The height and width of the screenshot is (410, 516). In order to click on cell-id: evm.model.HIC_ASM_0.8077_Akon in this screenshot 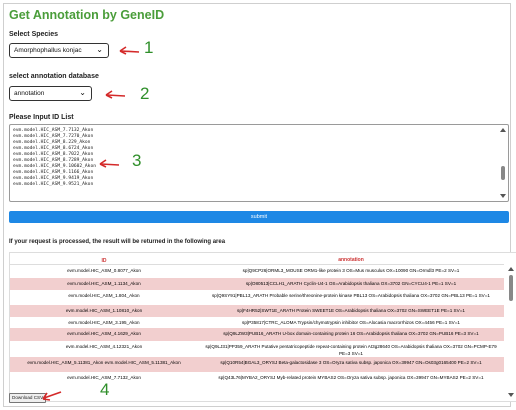, I will do `click(104, 270)`.